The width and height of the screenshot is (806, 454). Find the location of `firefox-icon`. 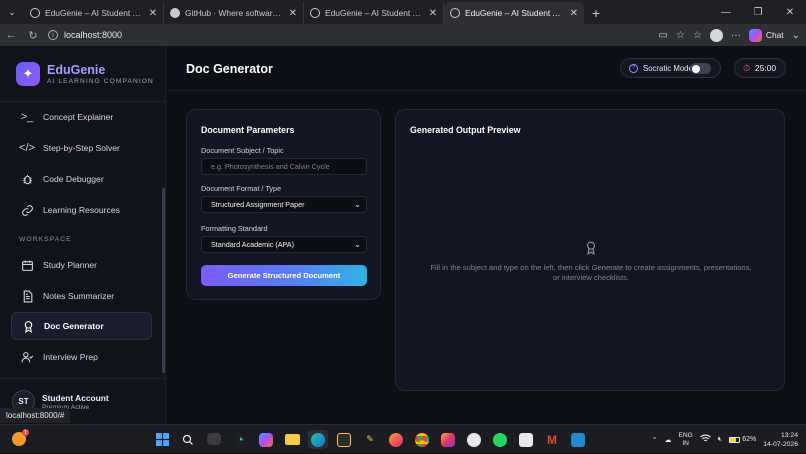

firefox-icon is located at coordinates (396, 439).